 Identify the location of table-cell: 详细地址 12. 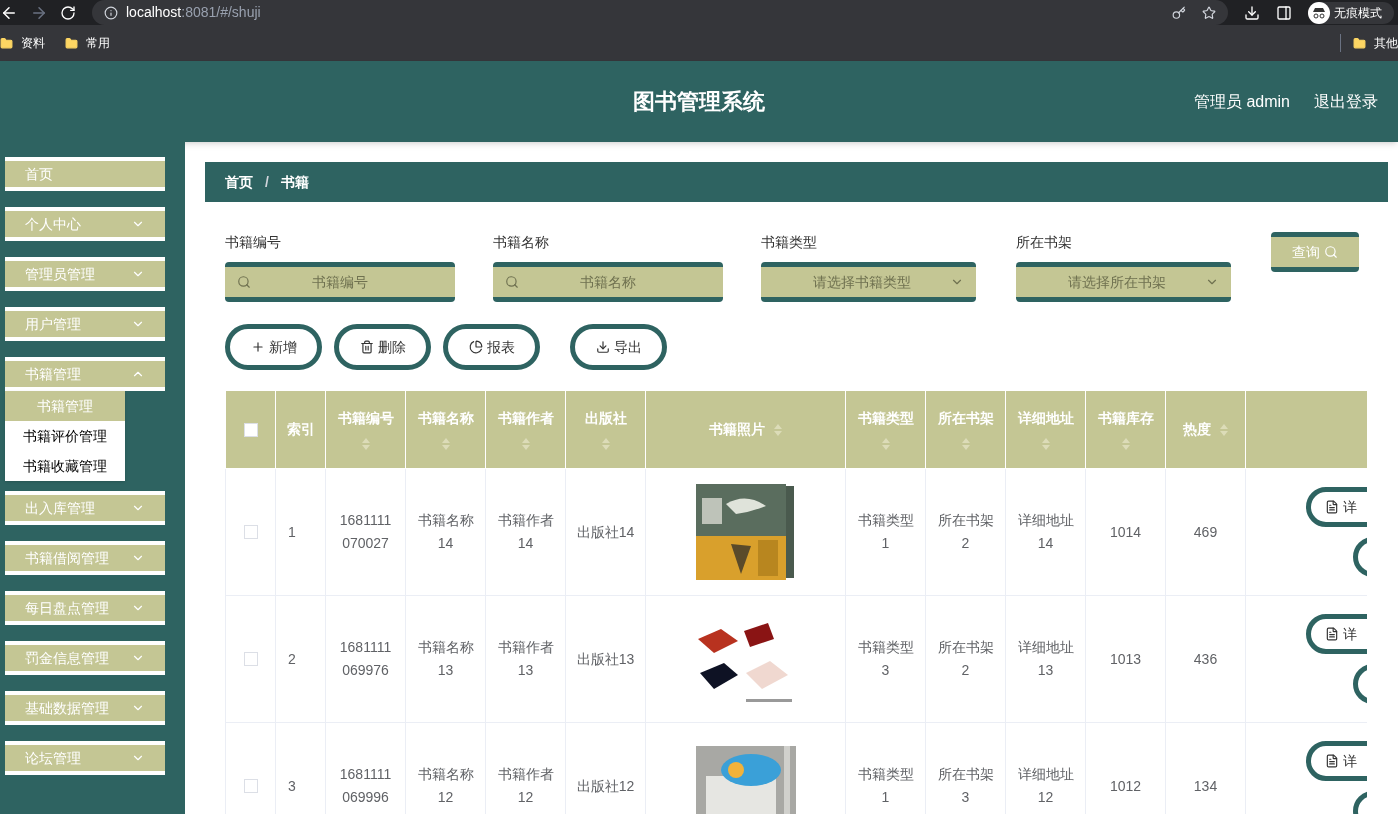
(1045, 785).